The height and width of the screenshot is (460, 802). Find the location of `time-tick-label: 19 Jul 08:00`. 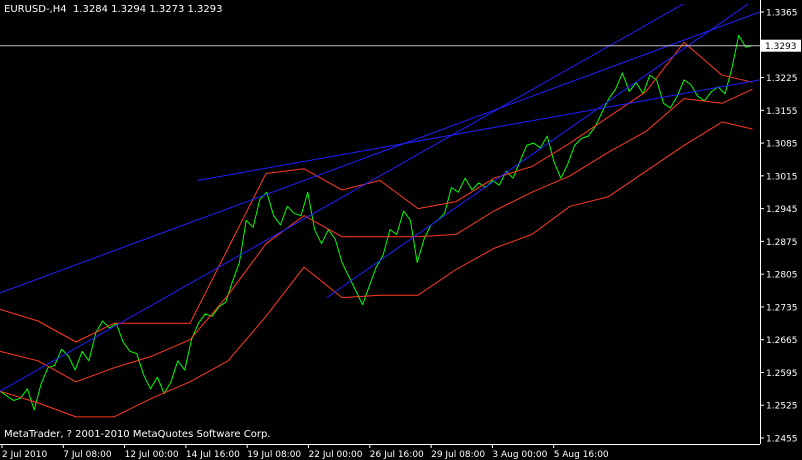

time-tick-label: 19 Jul 08:00 is located at coordinates (274, 455).